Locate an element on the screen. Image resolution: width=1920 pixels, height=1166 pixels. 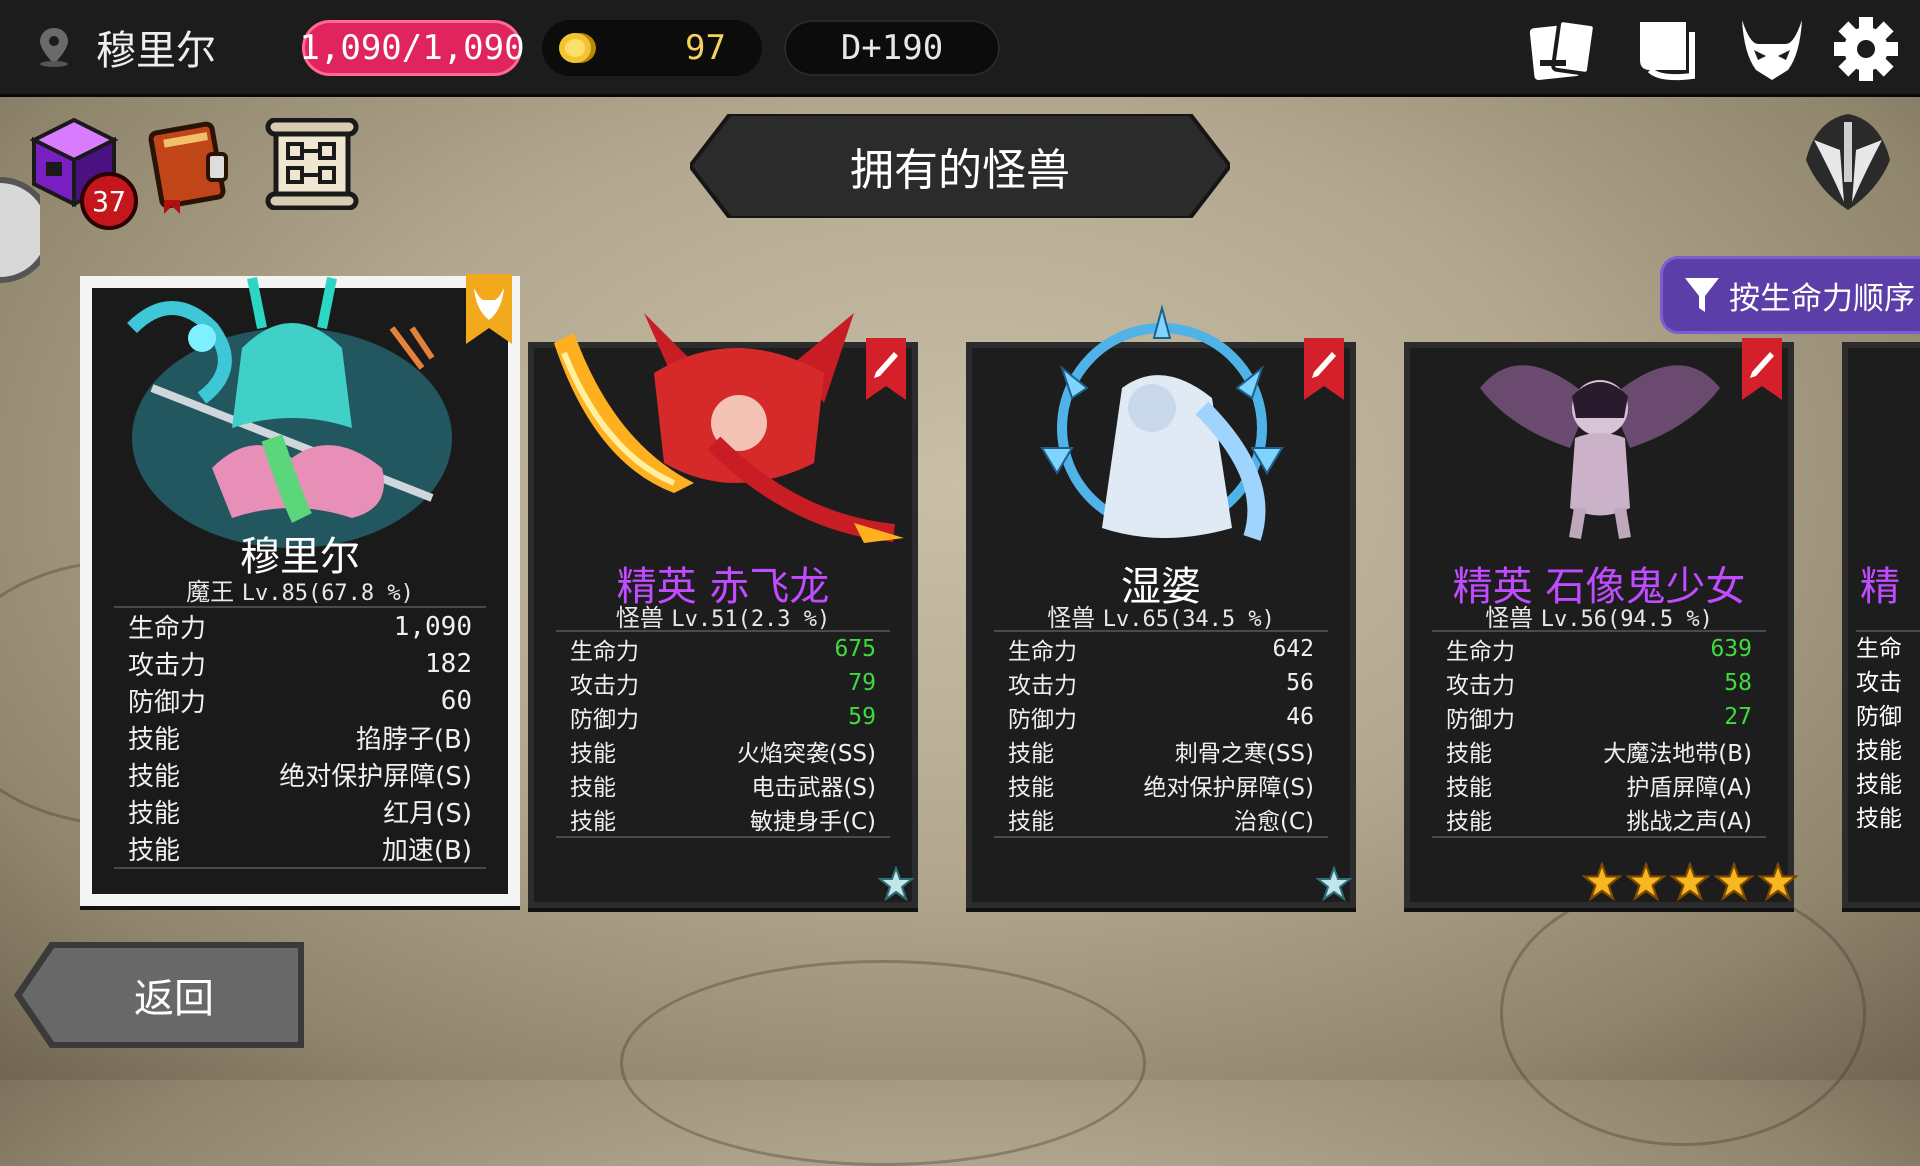
stat-row-skill: 技能 红月(S) is located at coordinates (300, 811).